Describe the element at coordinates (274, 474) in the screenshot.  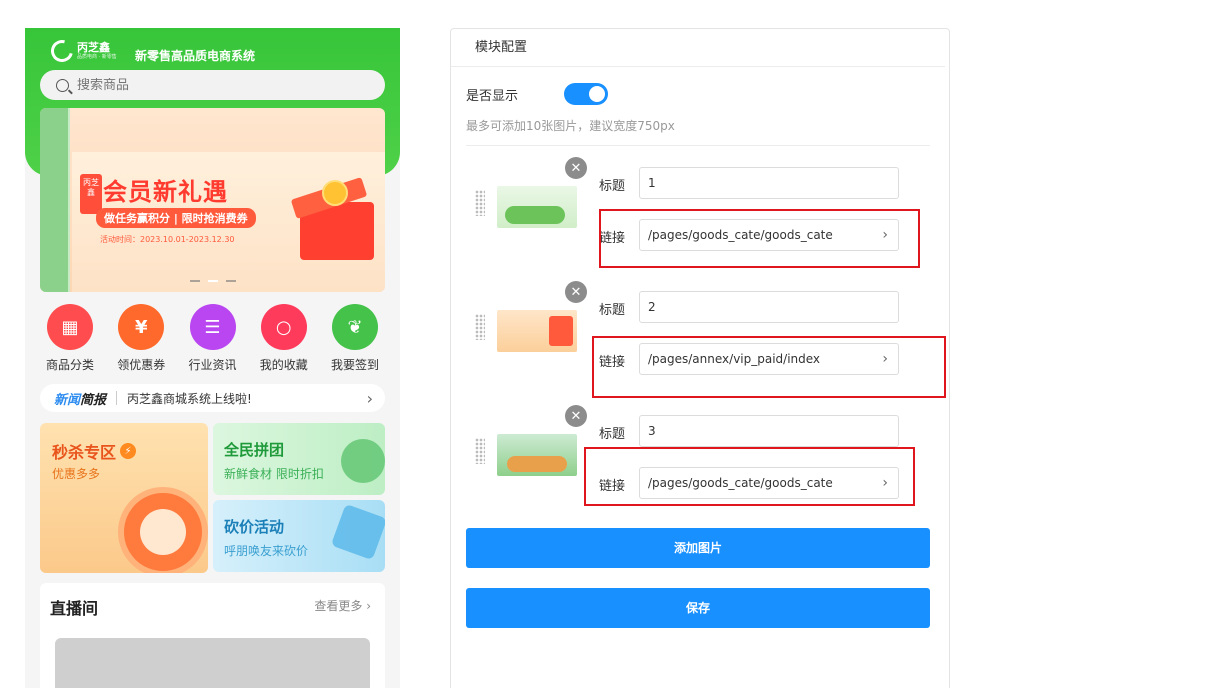
I see `promo-group-subtitle: 新鲜食材 限时折扣` at that location.